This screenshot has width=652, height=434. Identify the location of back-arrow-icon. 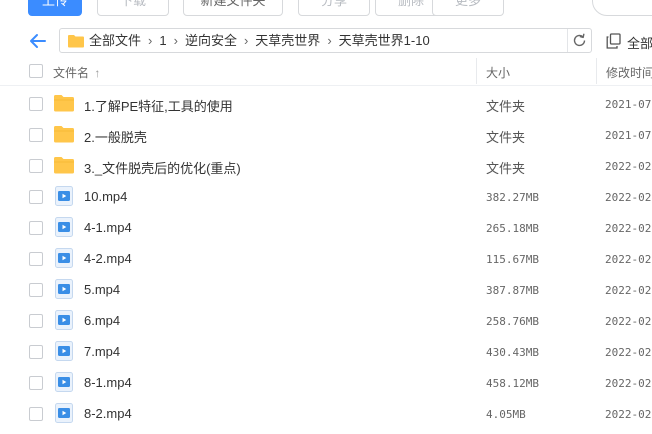
(38, 41).